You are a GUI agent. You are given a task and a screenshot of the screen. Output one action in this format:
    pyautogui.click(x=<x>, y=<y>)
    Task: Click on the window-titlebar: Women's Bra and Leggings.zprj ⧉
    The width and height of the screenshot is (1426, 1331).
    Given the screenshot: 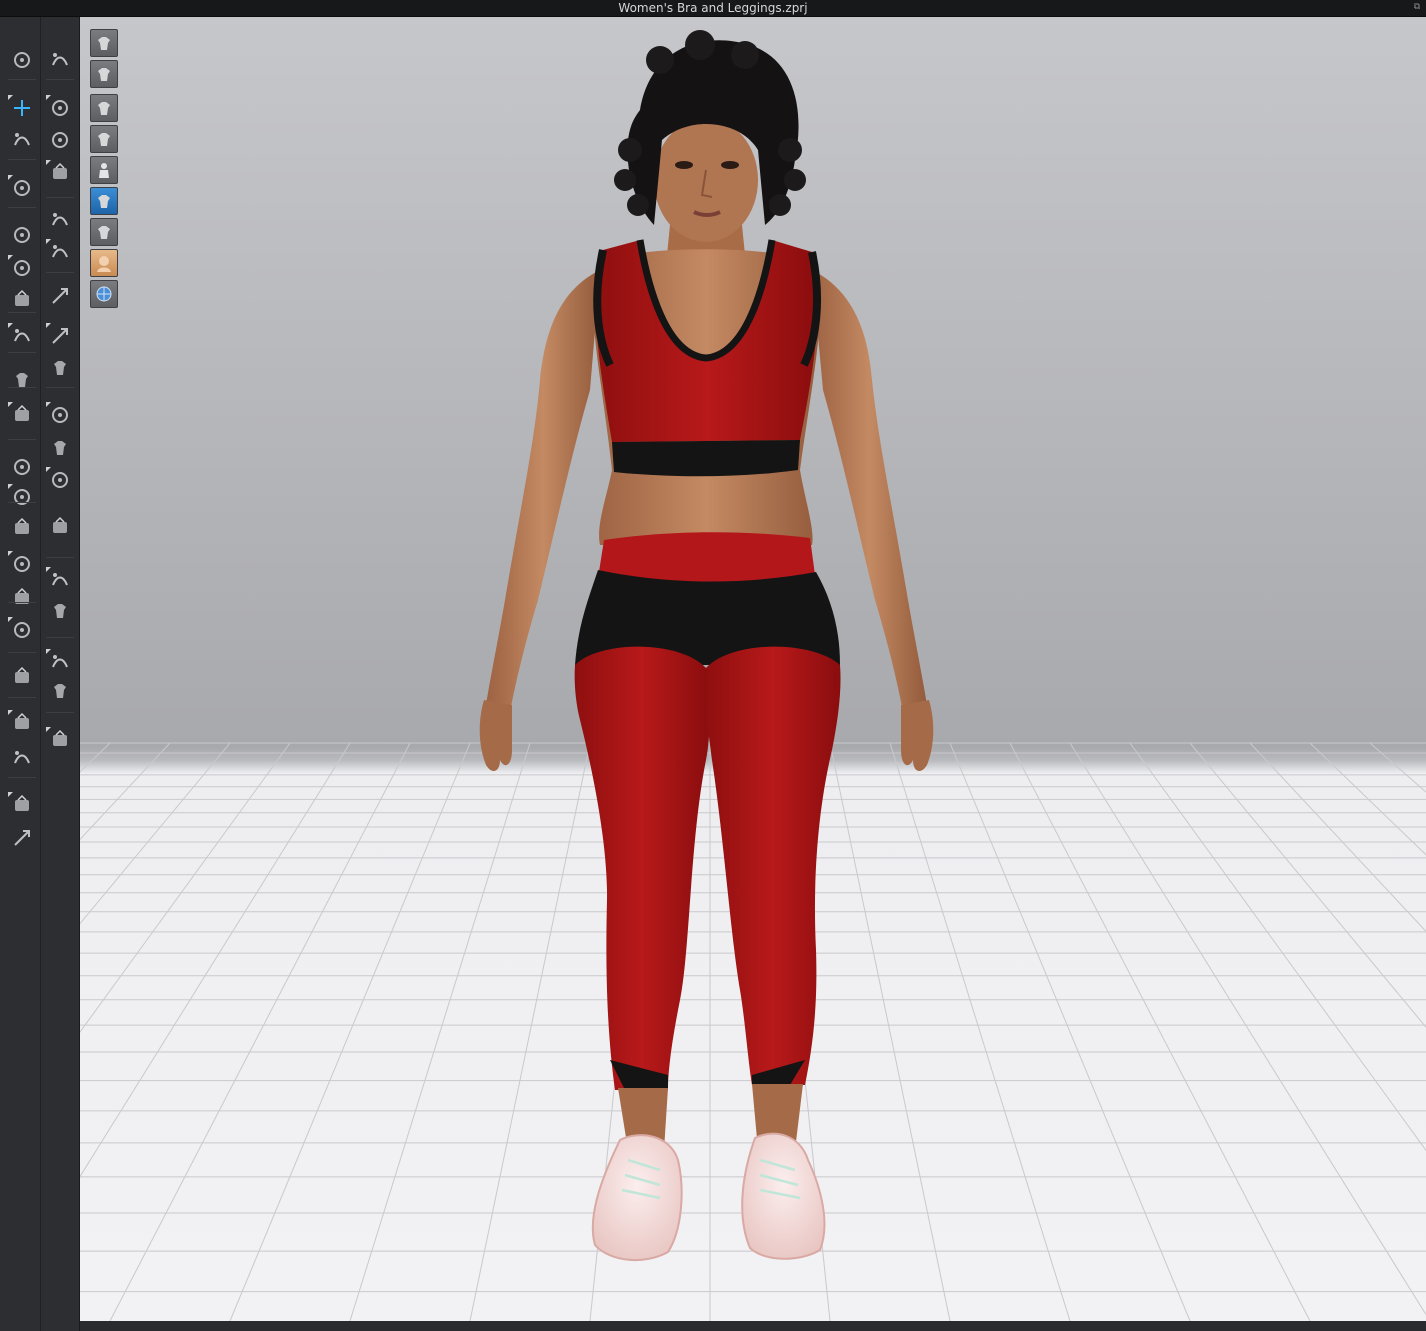 What is the action you would take?
    pyautogui.click(x=713, y=8)
    